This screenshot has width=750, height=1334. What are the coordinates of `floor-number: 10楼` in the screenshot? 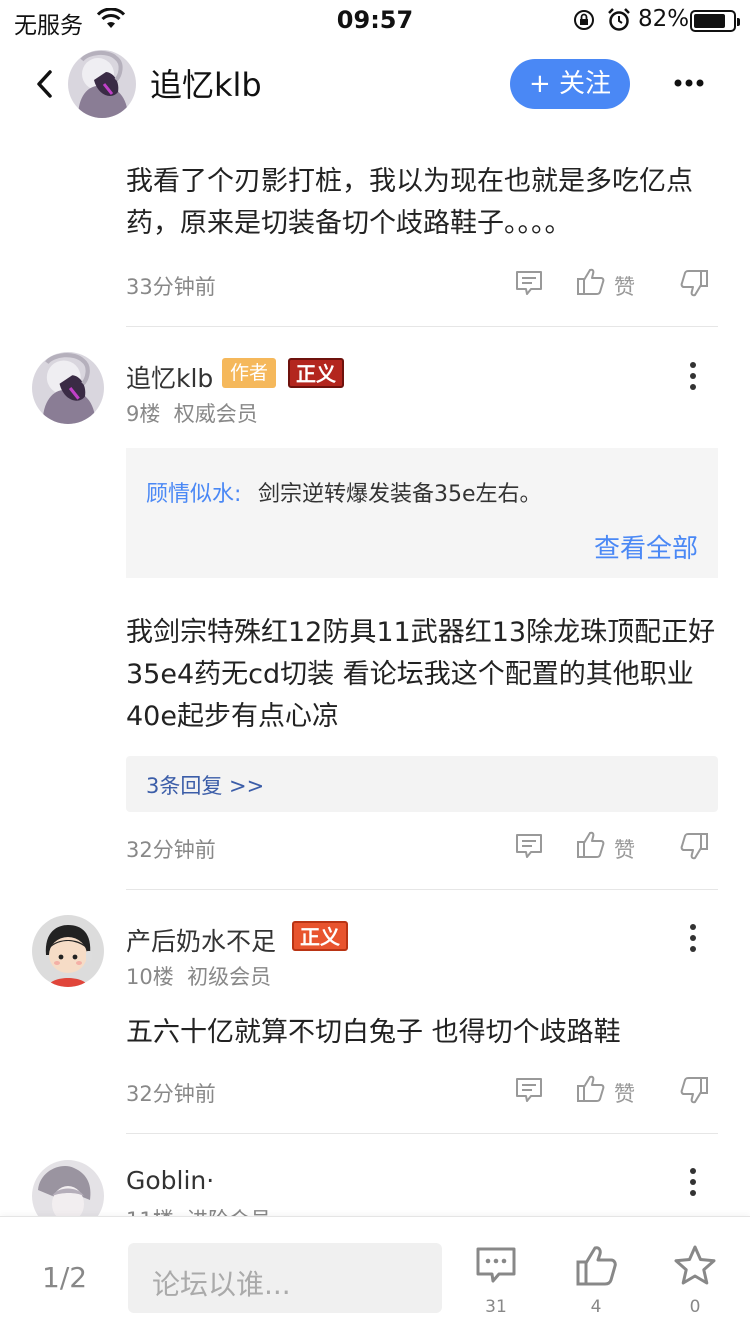 It's located at (150, 977).